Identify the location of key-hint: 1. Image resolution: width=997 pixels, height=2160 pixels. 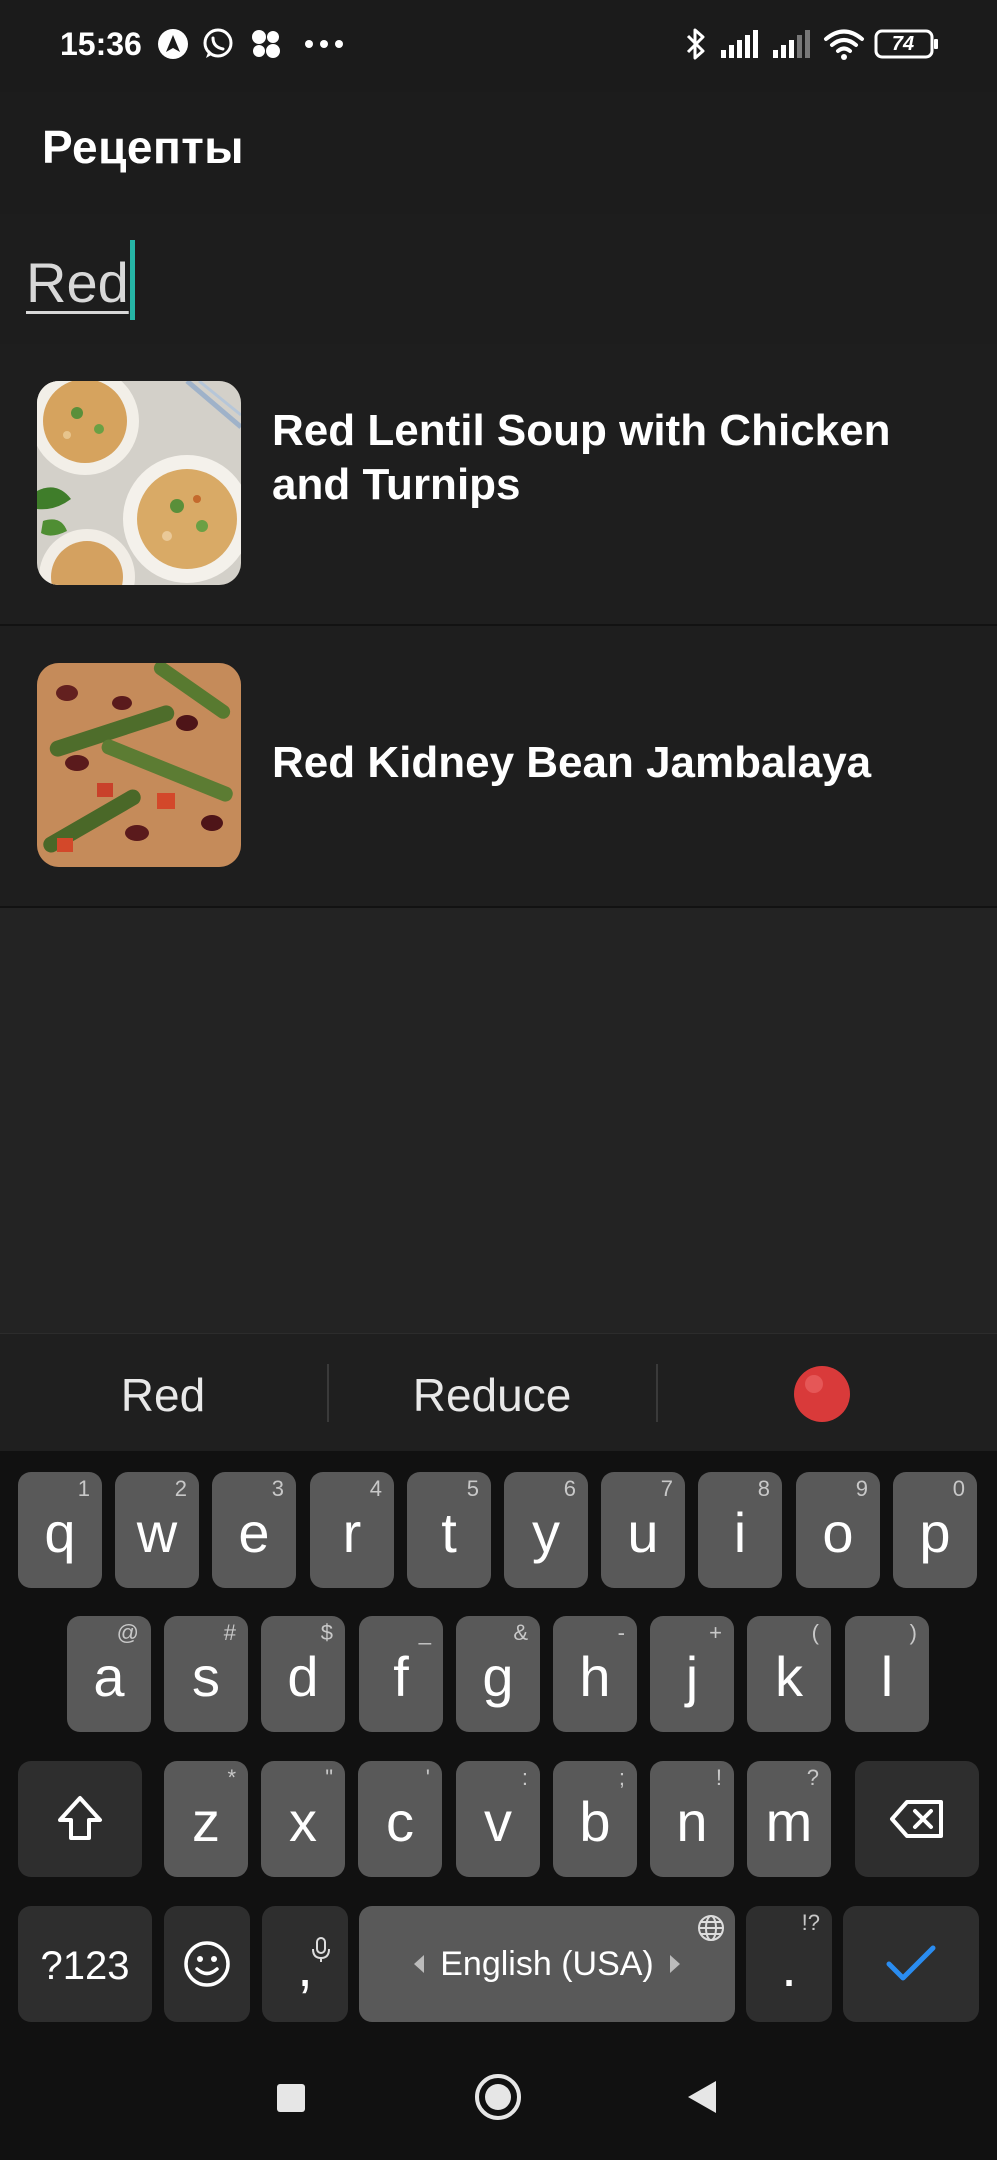
(83, 1488).